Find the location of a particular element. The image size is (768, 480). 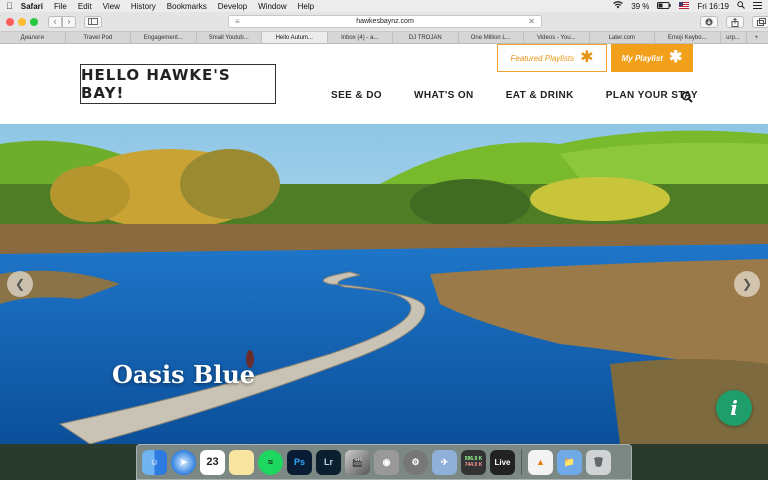

tabs-icon is located at coordinates (761, 22).